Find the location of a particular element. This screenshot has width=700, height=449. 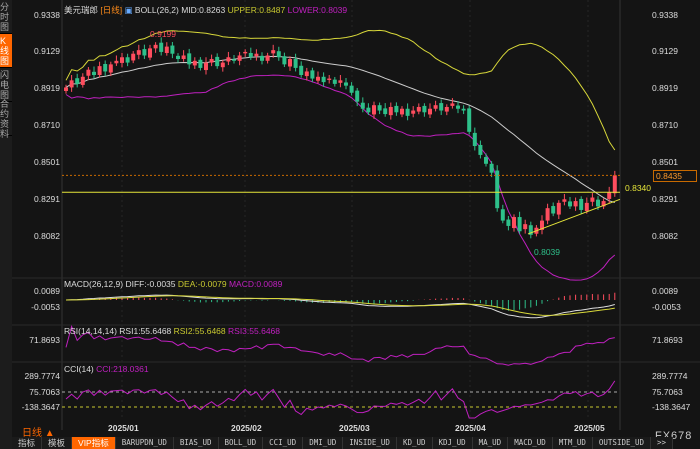

price-tick: 0.8710 is located at coordinates (665, 125).